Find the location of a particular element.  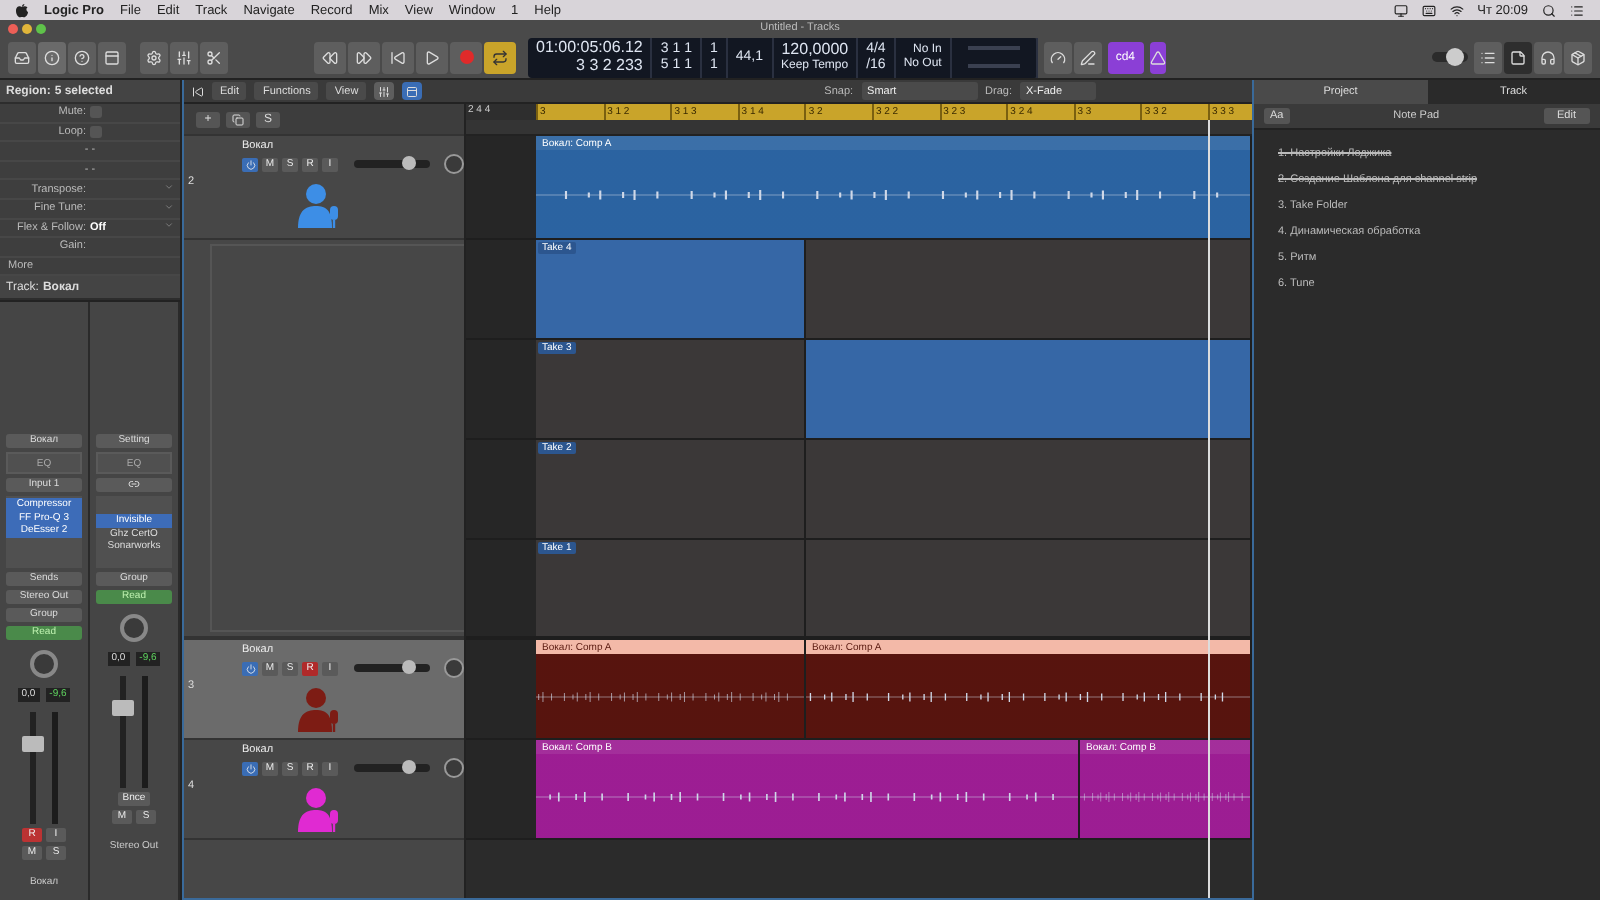

sliders-icon is located at coordinates (184, 57).